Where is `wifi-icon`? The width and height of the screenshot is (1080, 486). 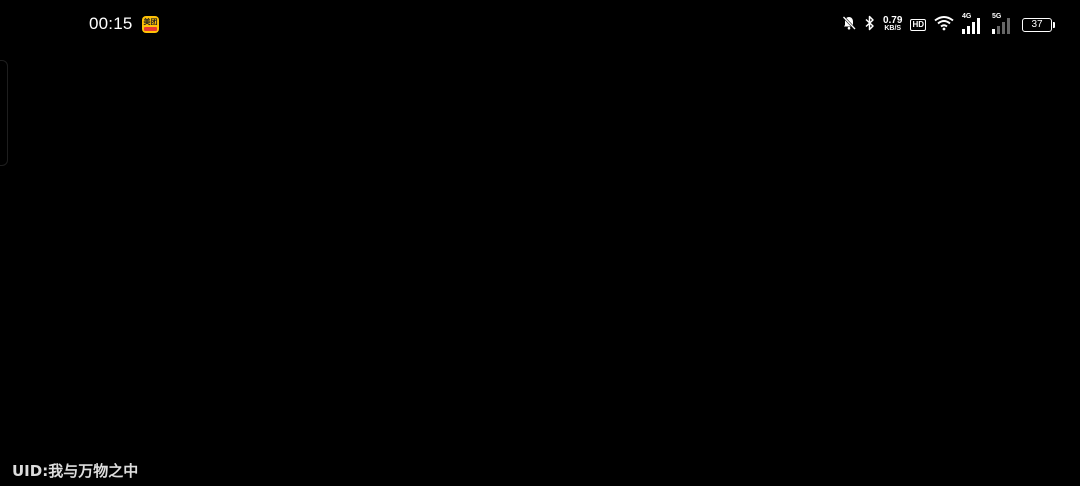
wifi-icon is located at coordinates (944, 25).